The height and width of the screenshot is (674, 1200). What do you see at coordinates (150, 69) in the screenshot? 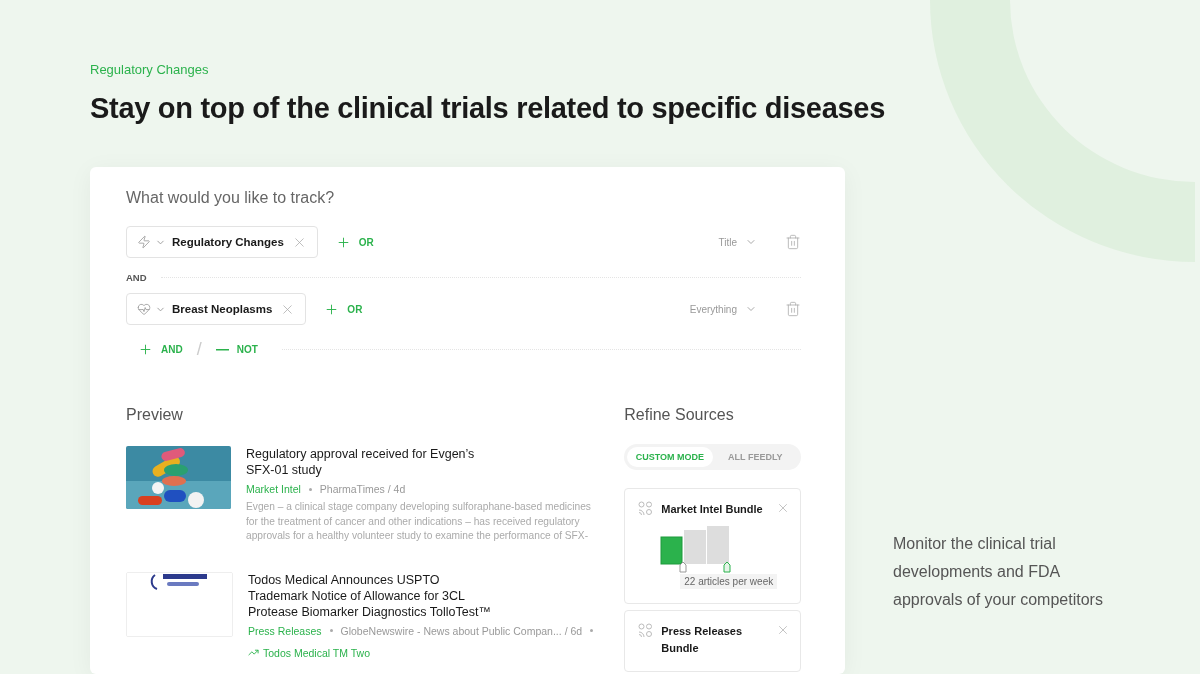
I see `eyebrow-label: Regulatory Changes` at bounding box center [150, 69].